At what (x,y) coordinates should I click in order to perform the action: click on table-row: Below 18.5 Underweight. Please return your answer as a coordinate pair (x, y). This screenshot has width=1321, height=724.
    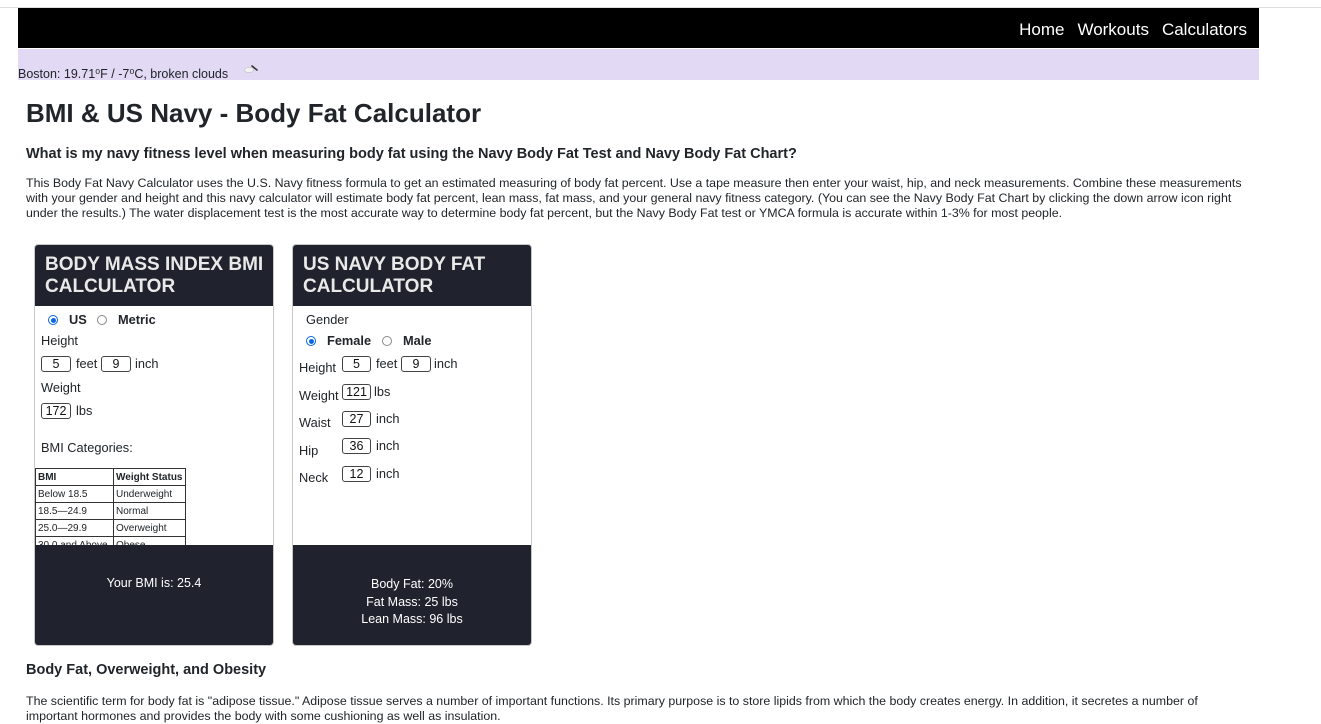
    Looking at the image, I should click on (110, 494).